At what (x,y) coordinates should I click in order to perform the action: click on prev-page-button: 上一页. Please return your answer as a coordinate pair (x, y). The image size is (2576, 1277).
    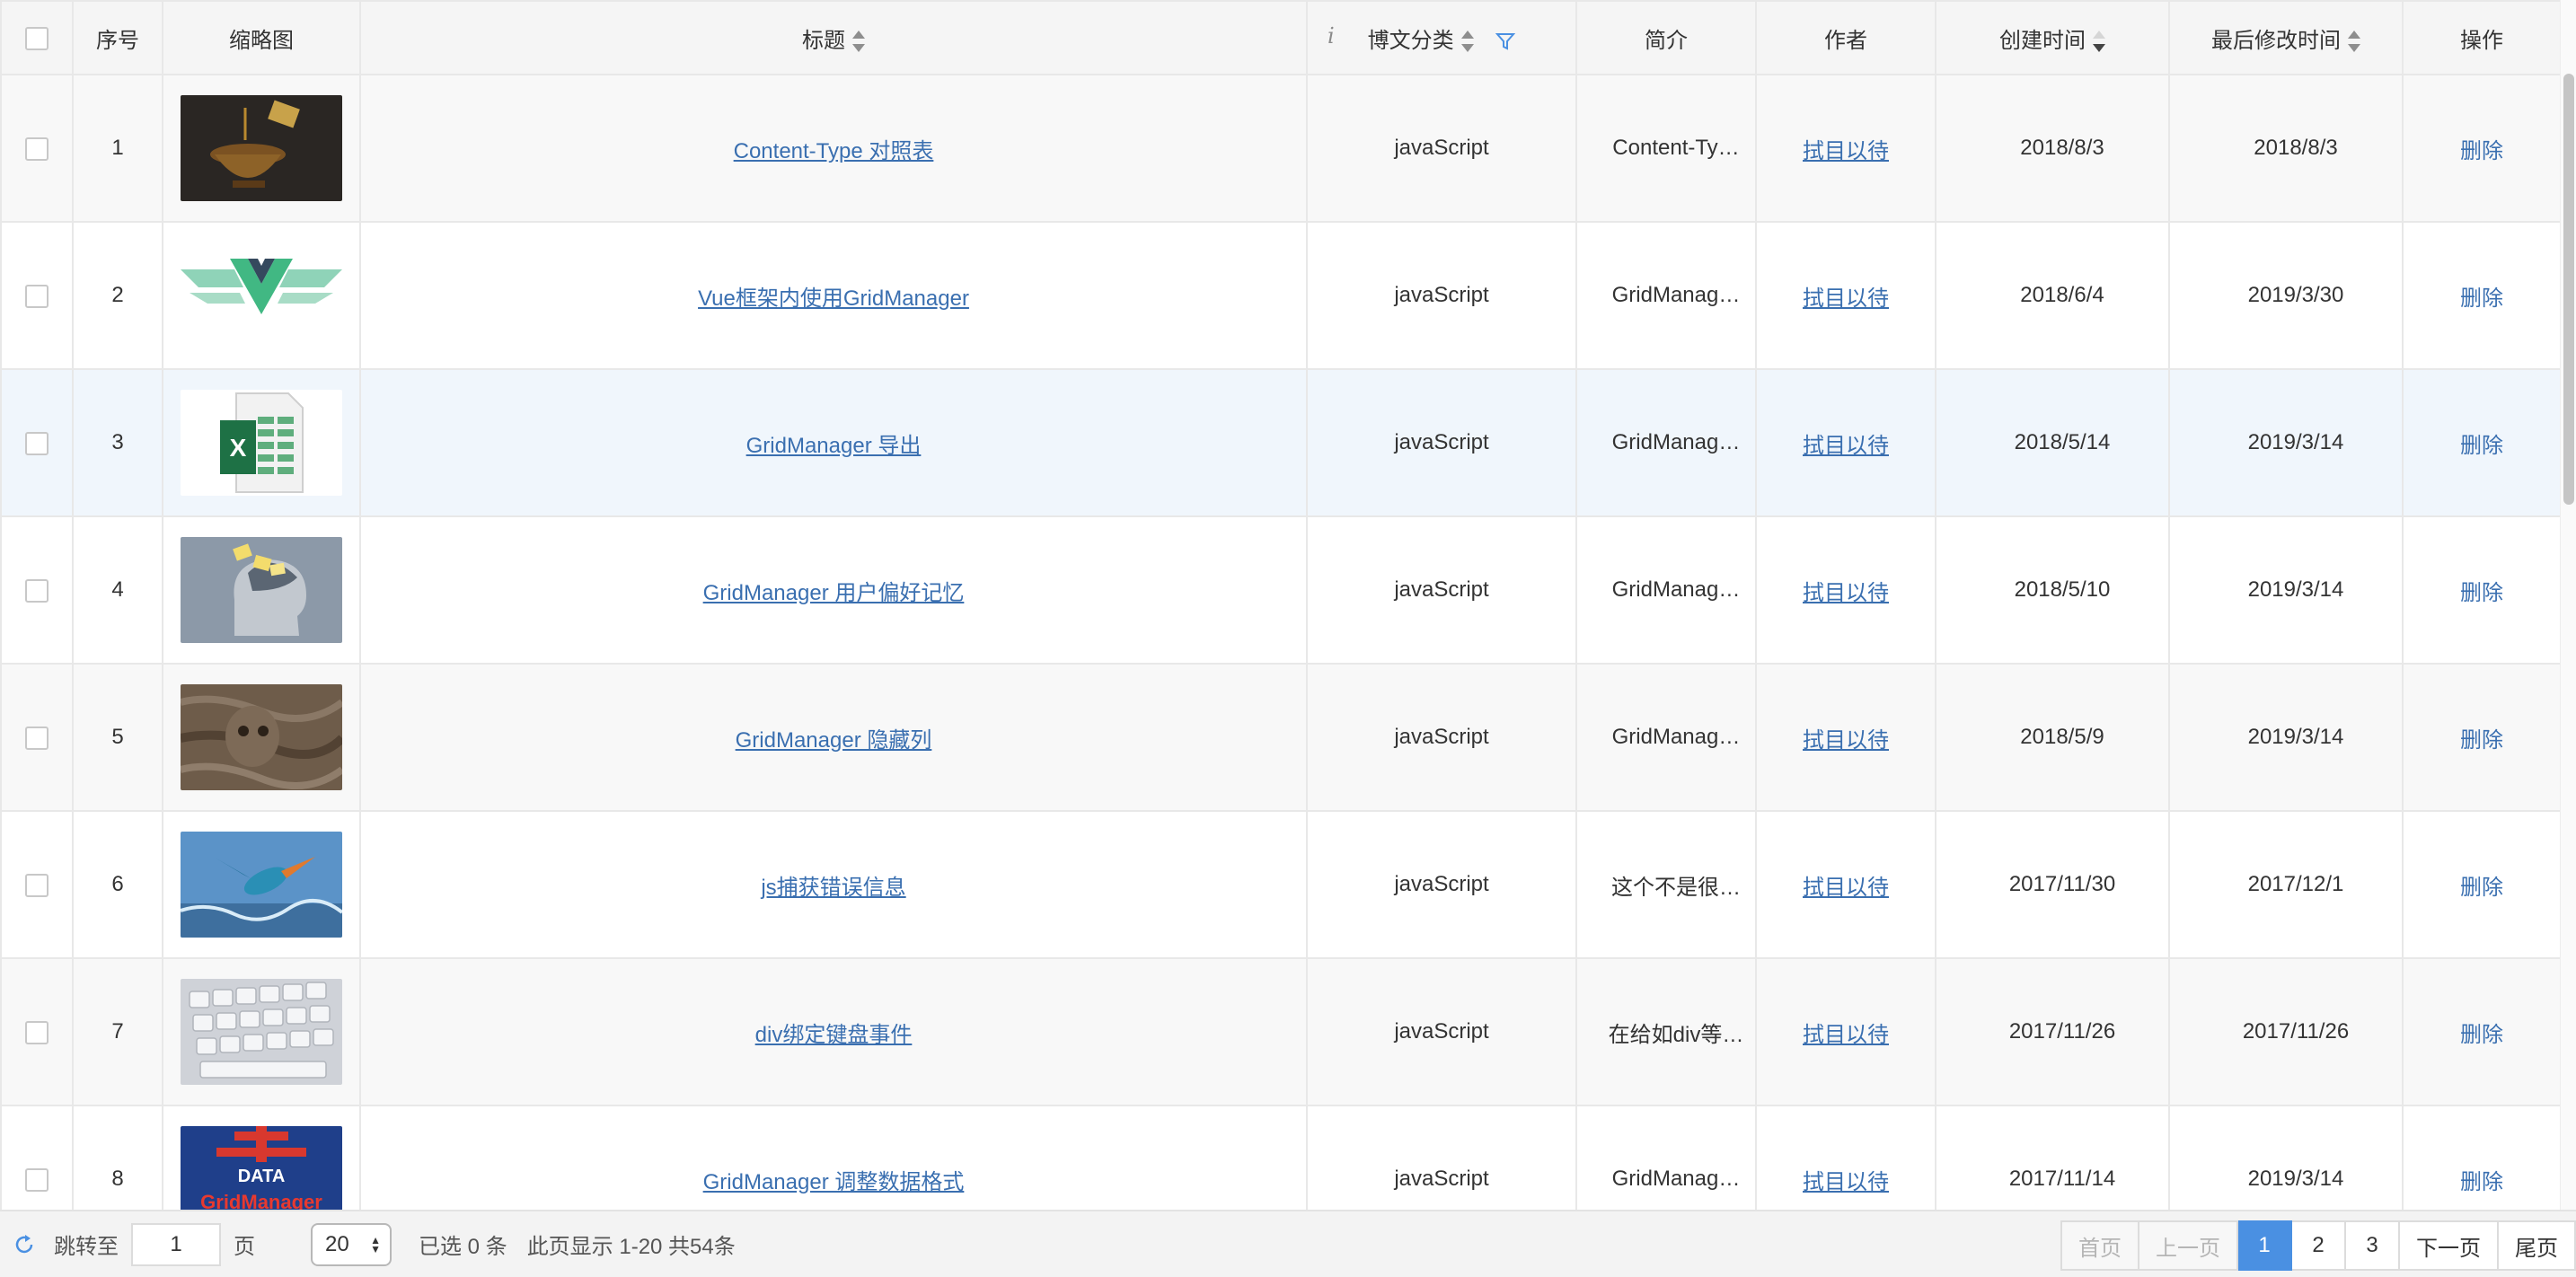
    Looking at the image, I should click on (2188, 1245).